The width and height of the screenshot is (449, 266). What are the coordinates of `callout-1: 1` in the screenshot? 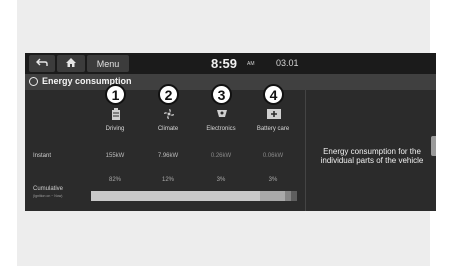 It's located at (115, 94).